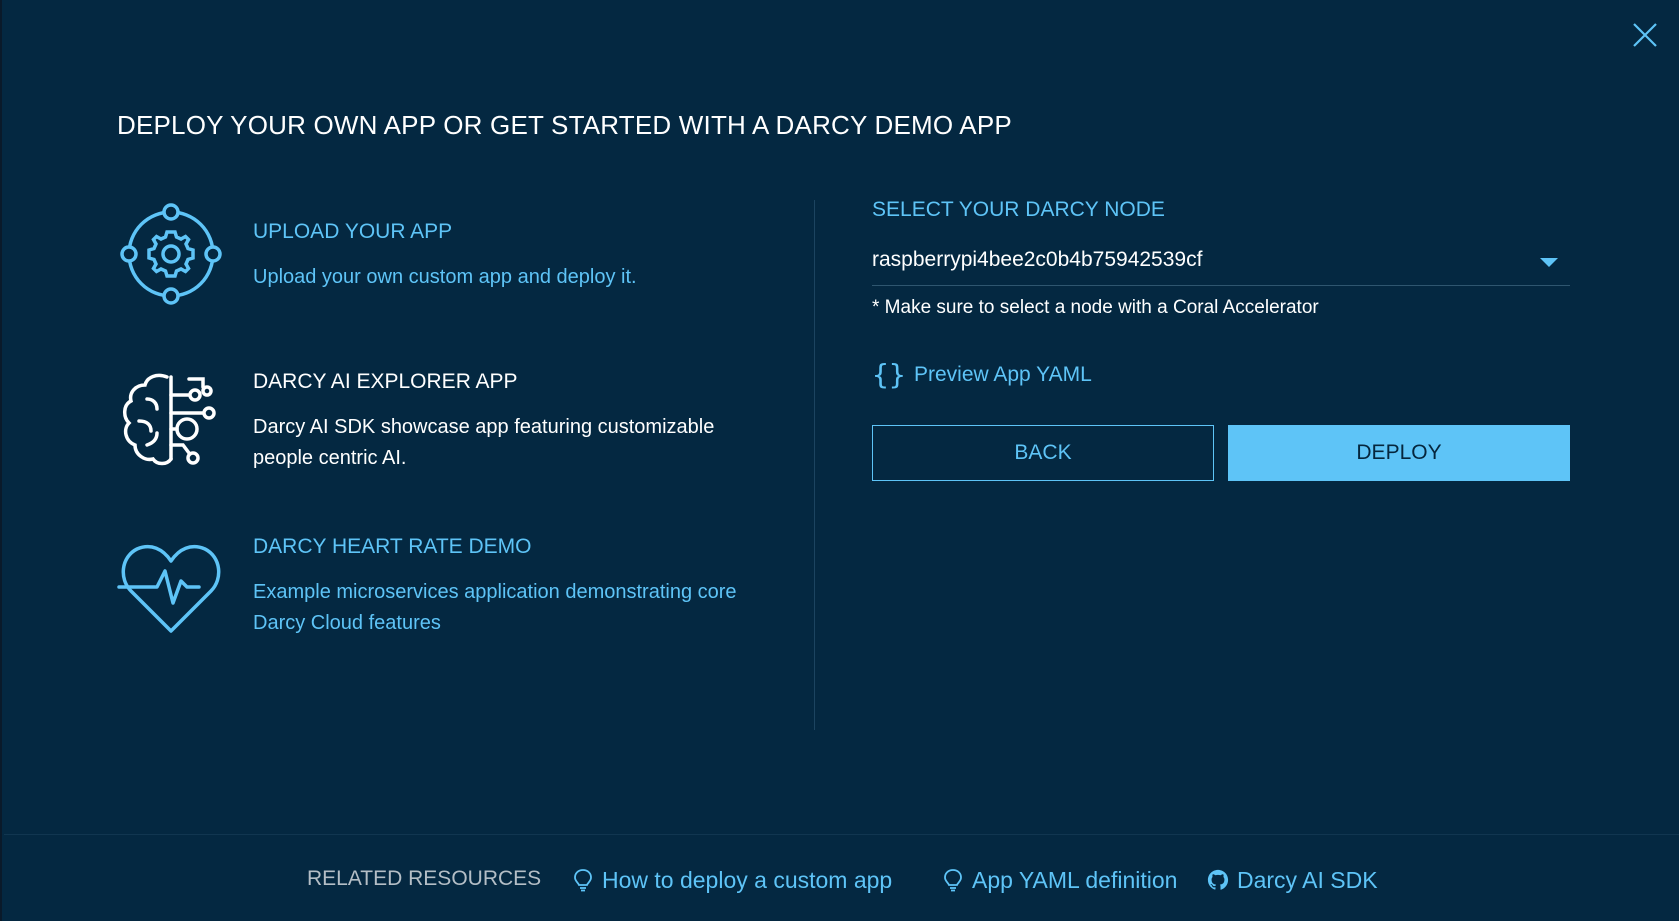 Image resolution: width=1679 pixels, height=921 pixels. I want to click on resource-link-app-yaml-definition: App YAML definition, so click(1067, 880).